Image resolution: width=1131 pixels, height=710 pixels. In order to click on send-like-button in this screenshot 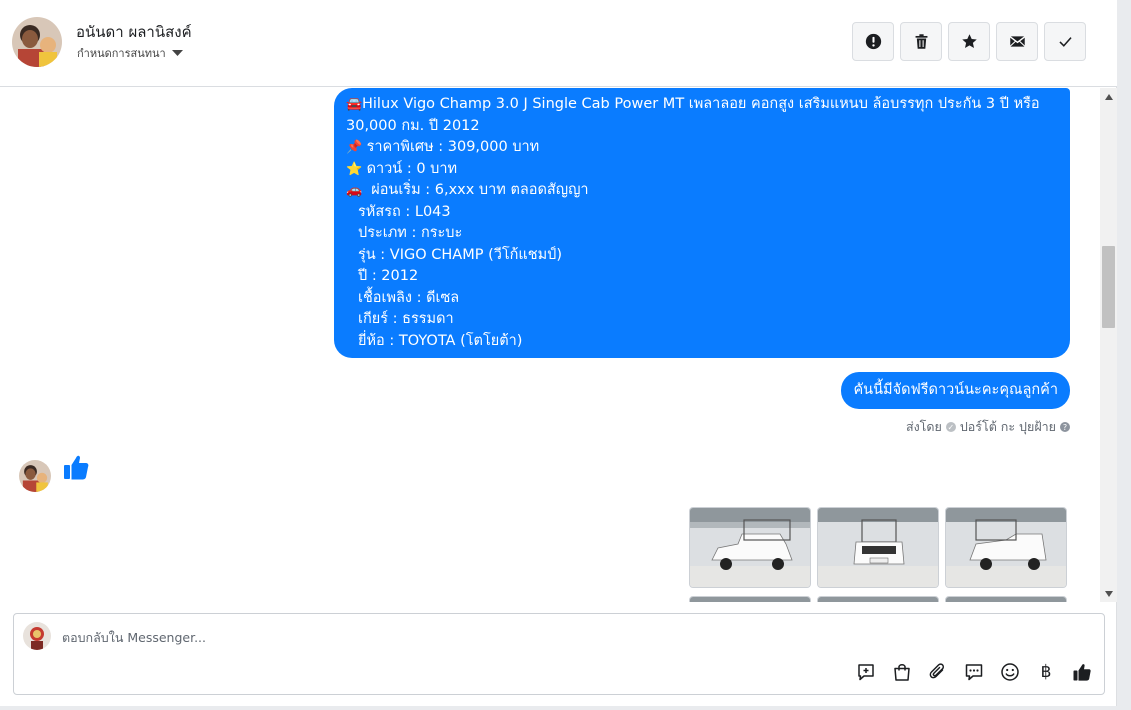, I will do `click(1082, 672)`.